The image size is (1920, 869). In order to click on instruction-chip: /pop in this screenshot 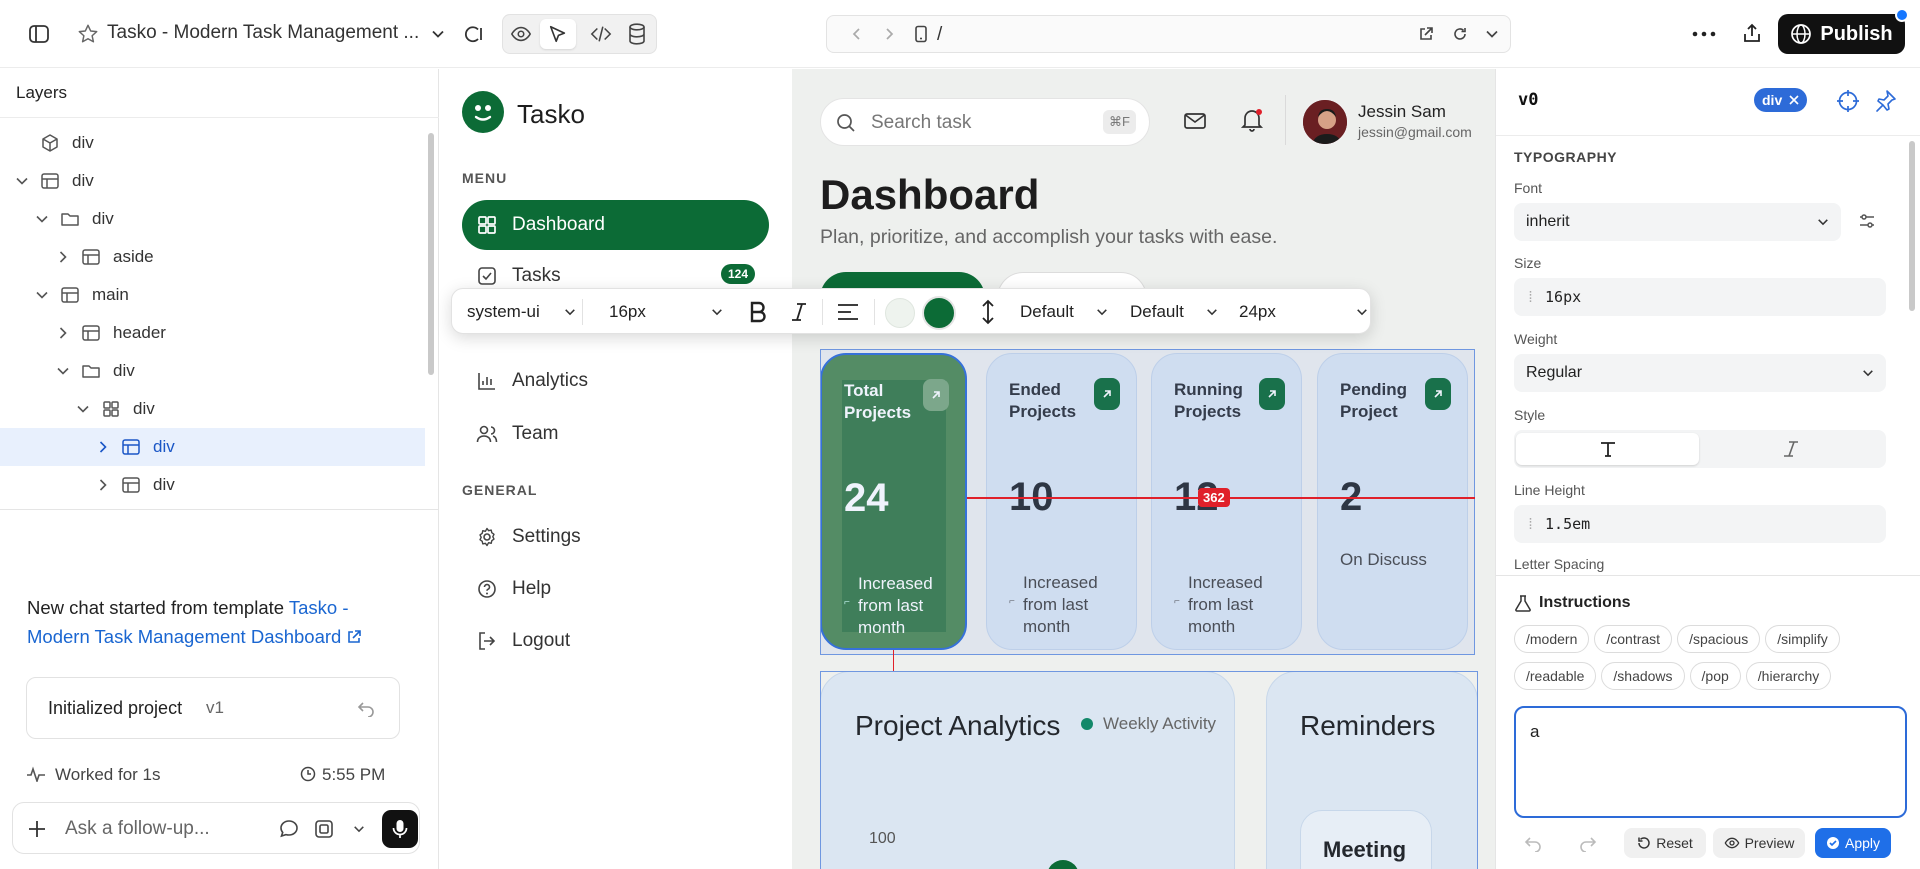, I will do `click(1715, 676)`.